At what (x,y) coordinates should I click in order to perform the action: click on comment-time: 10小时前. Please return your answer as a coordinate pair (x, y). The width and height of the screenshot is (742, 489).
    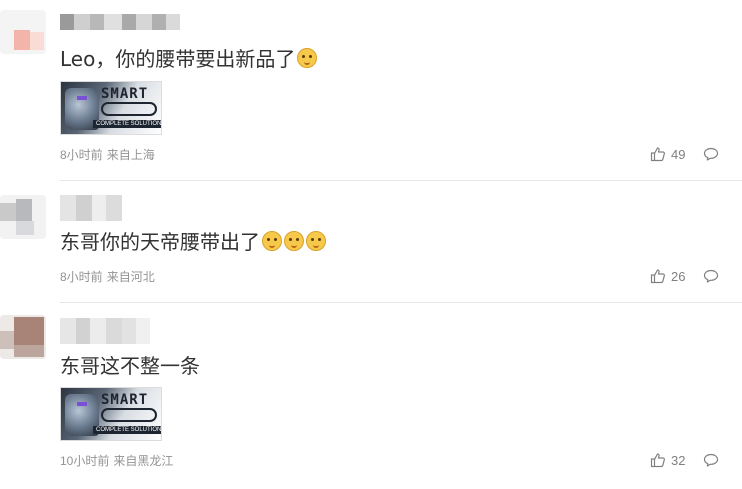
    Looking at the image, I should click on (85, 461).